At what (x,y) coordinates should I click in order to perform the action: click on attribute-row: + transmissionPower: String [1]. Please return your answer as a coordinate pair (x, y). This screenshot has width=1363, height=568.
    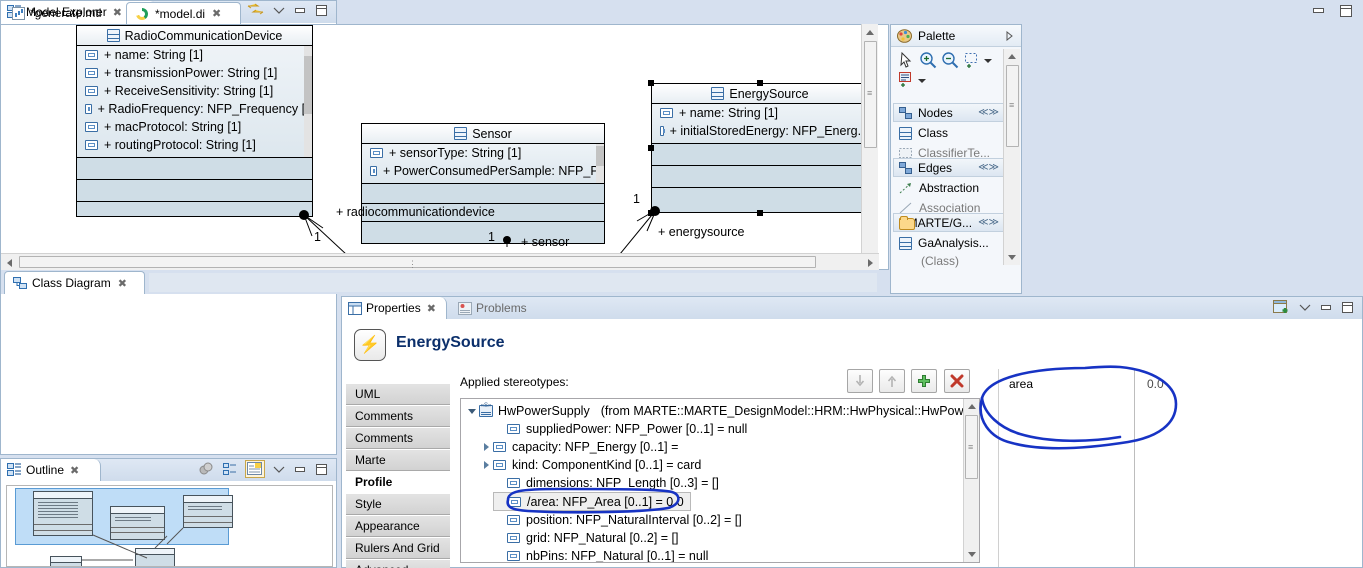
    Looking at the image, I should click on (194, 73).